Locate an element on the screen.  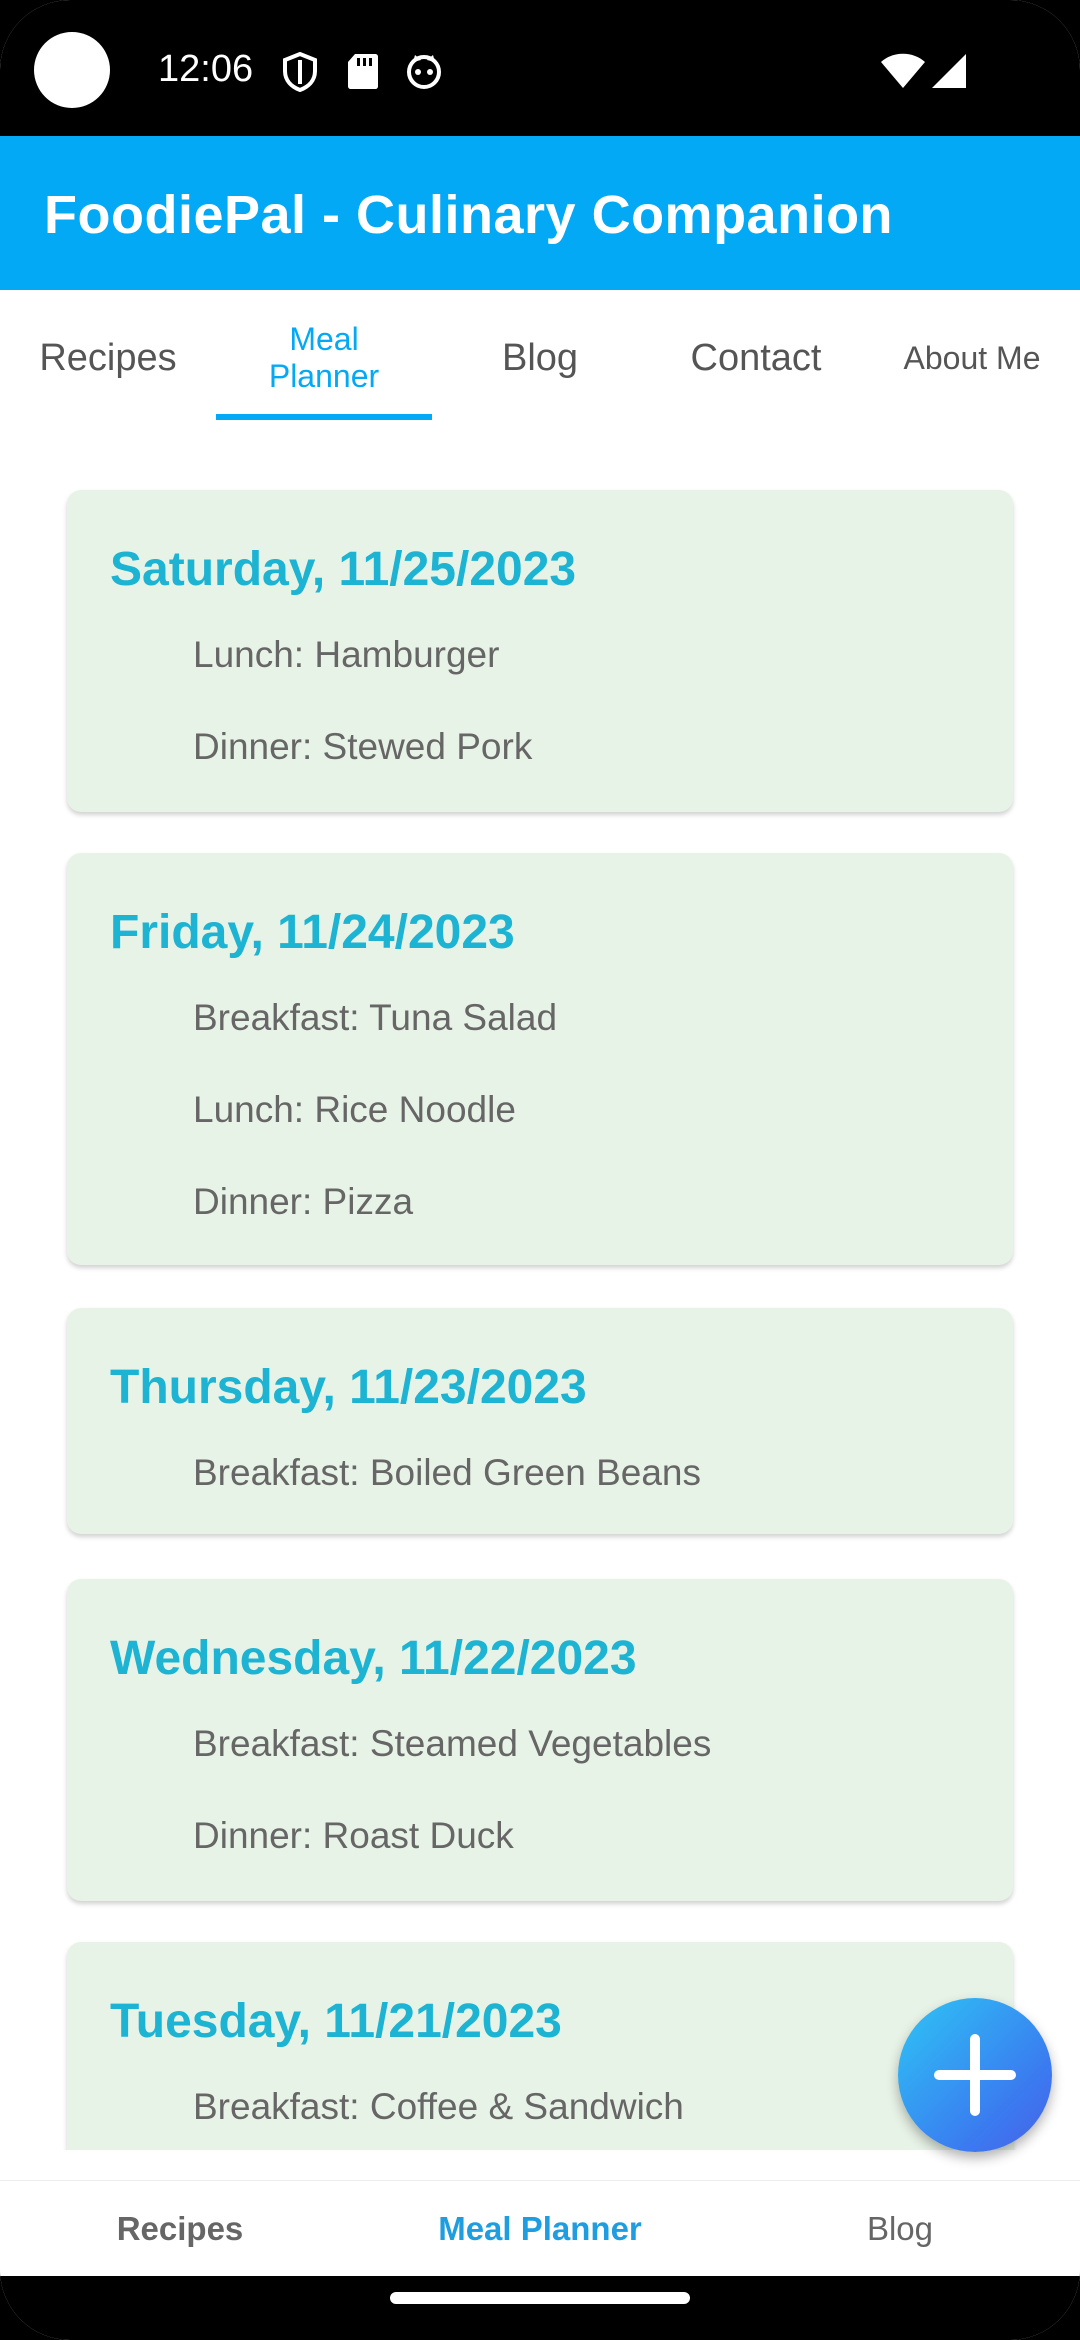
meal-item: Dinner: Roast Duck is located at coordinates (353, 1835).